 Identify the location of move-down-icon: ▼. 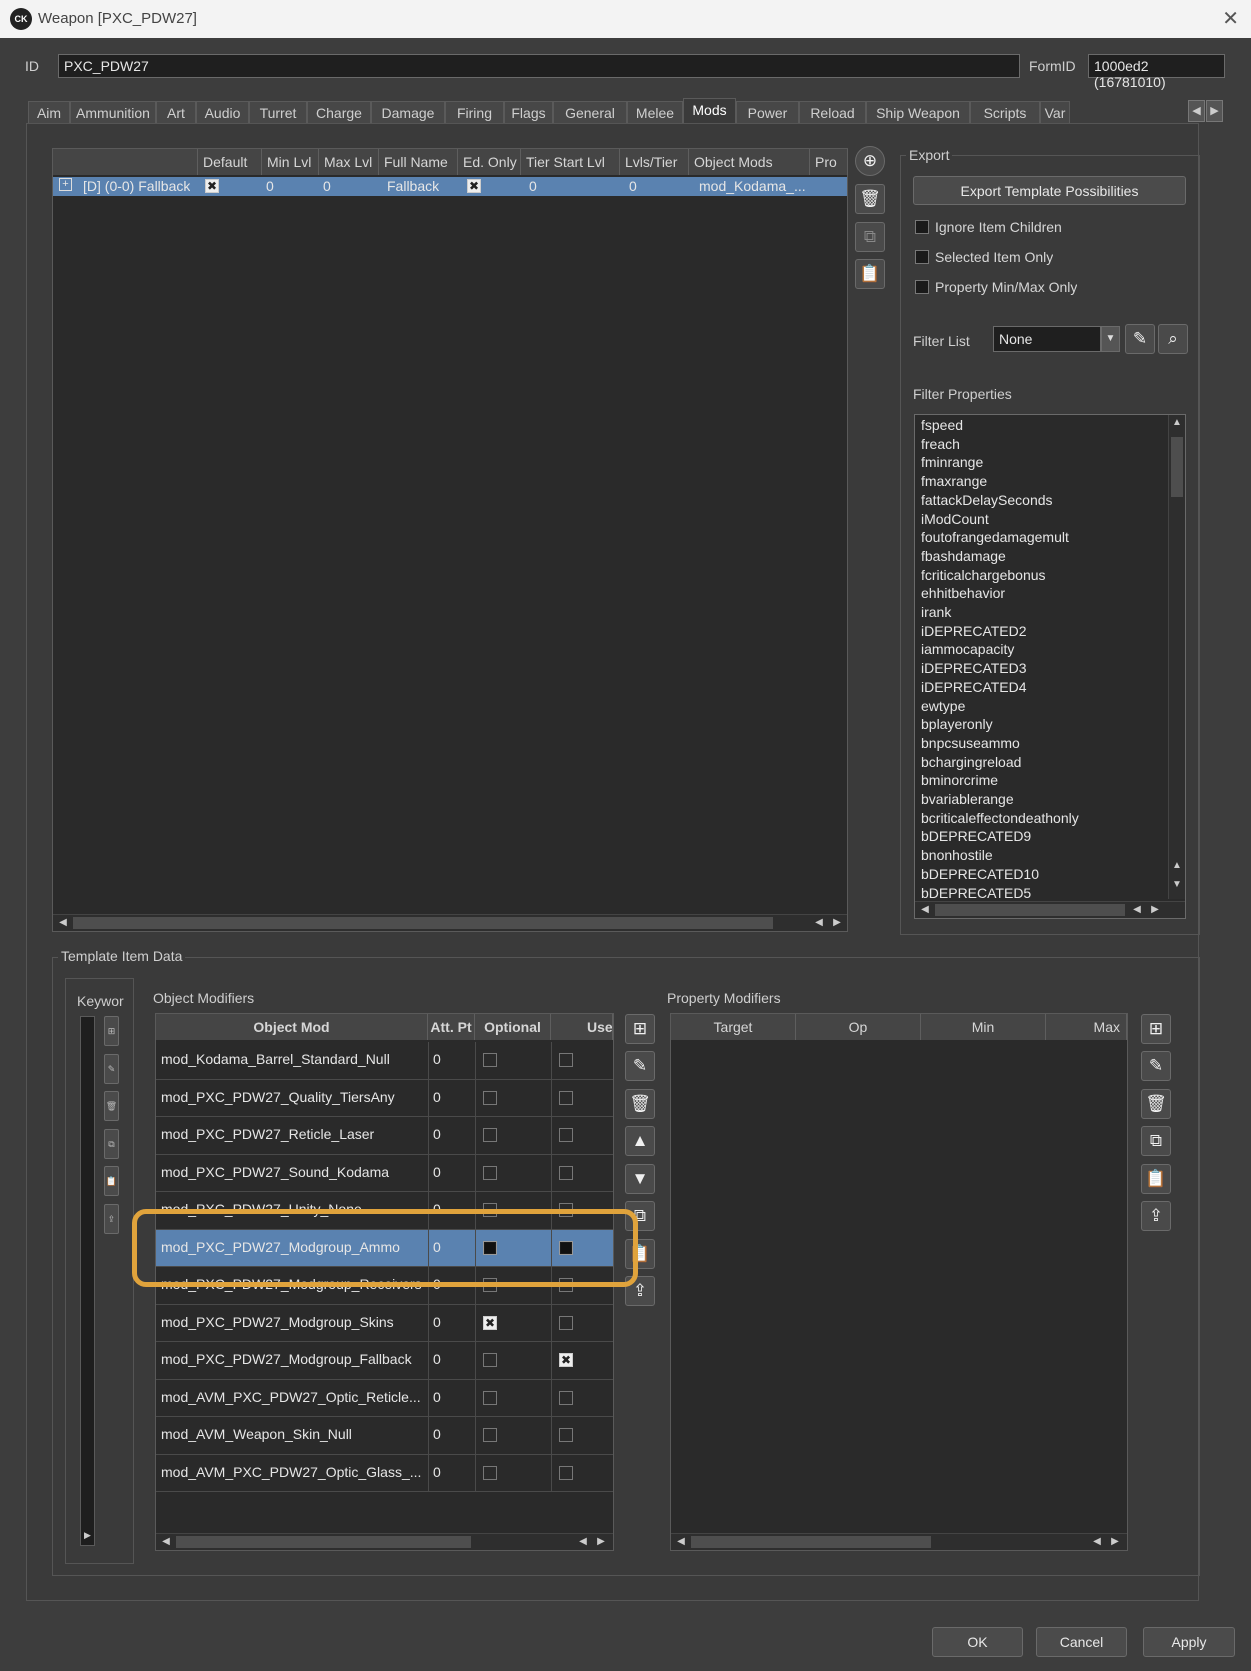
(640, 1179).